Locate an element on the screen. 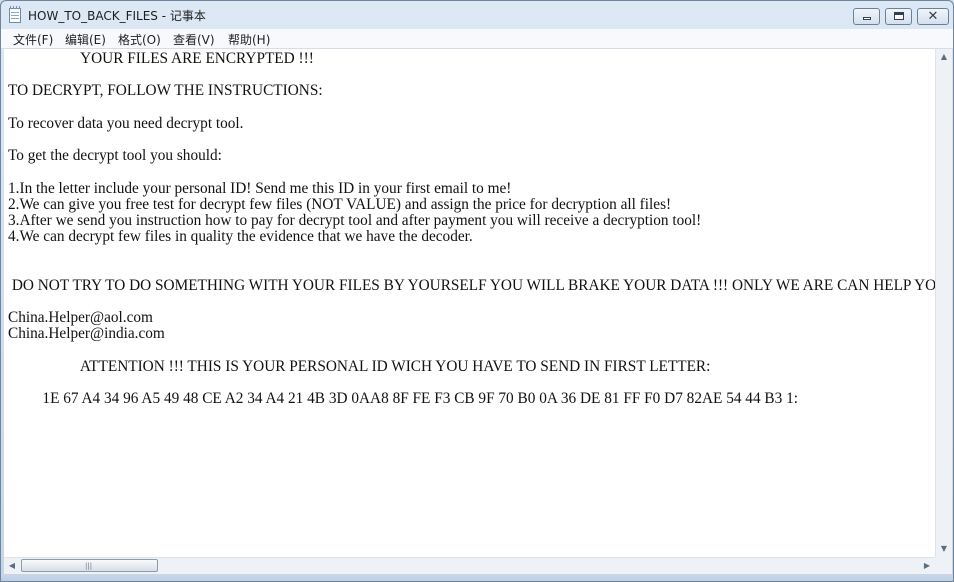 This screenshot has height=582, width=954. close-button: ✕ is located at coordinates (933, 16).